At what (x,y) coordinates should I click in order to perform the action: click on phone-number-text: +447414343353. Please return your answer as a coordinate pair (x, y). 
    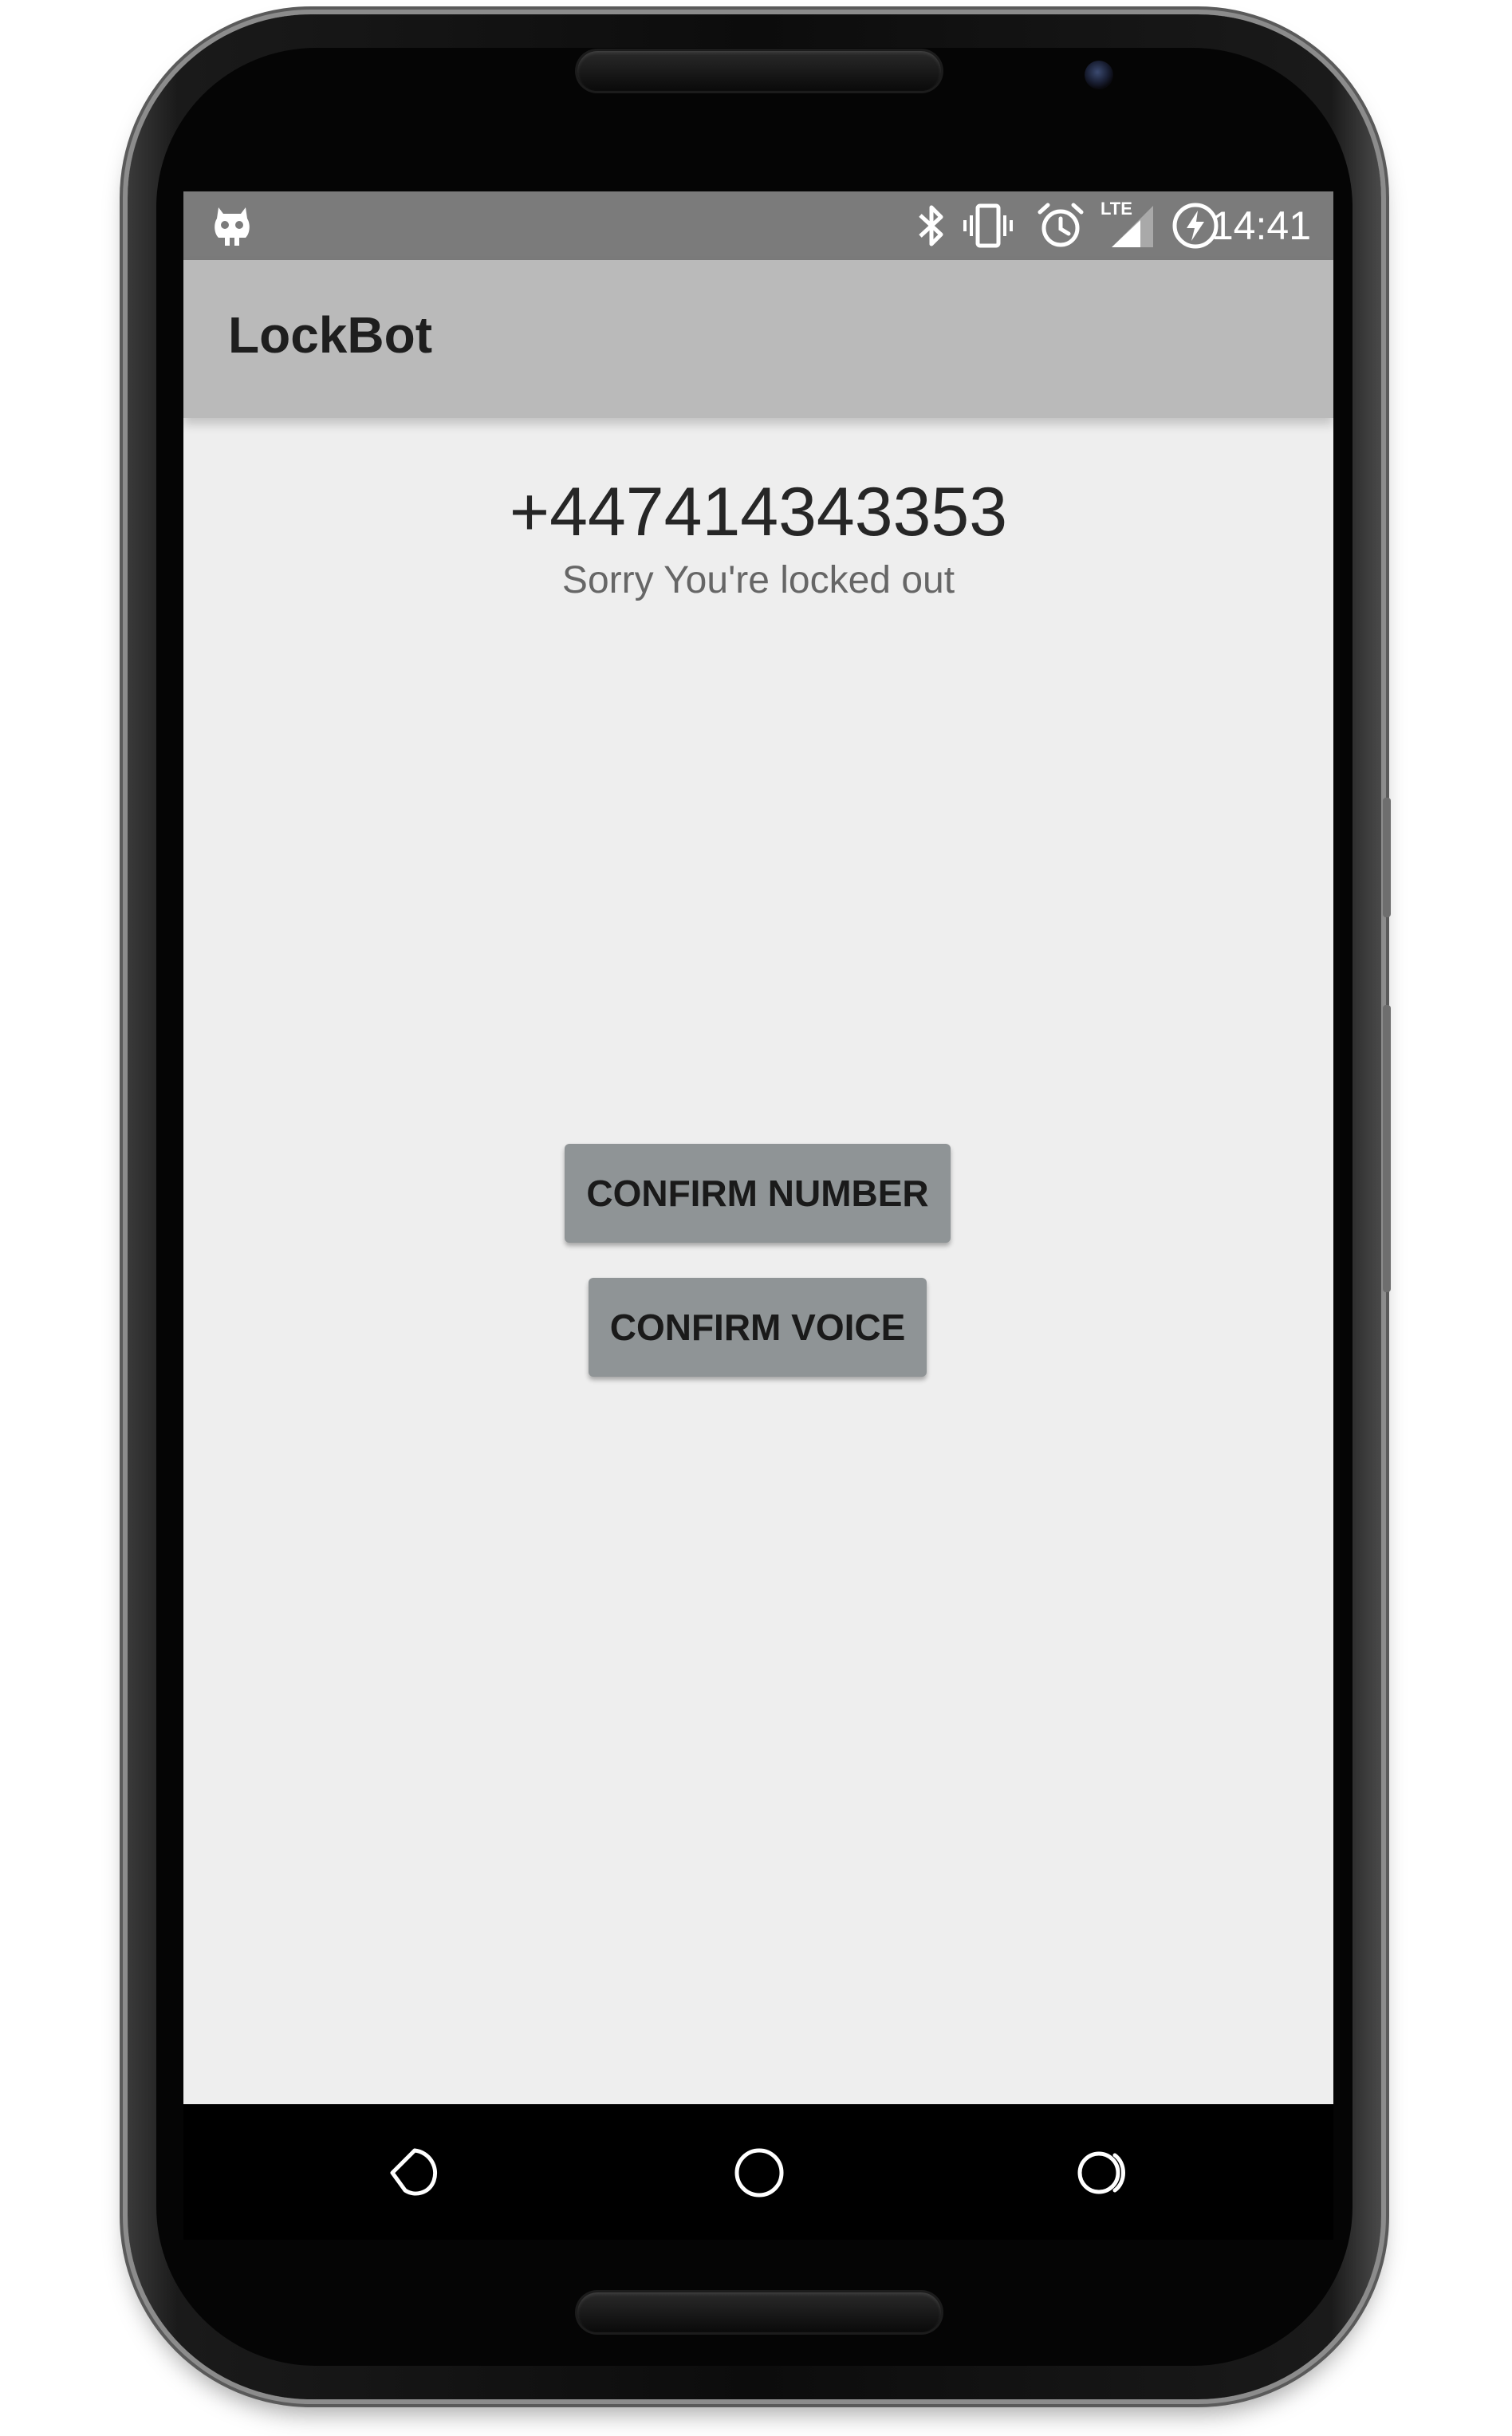
    Looking at the image, I should click on (758, 512).